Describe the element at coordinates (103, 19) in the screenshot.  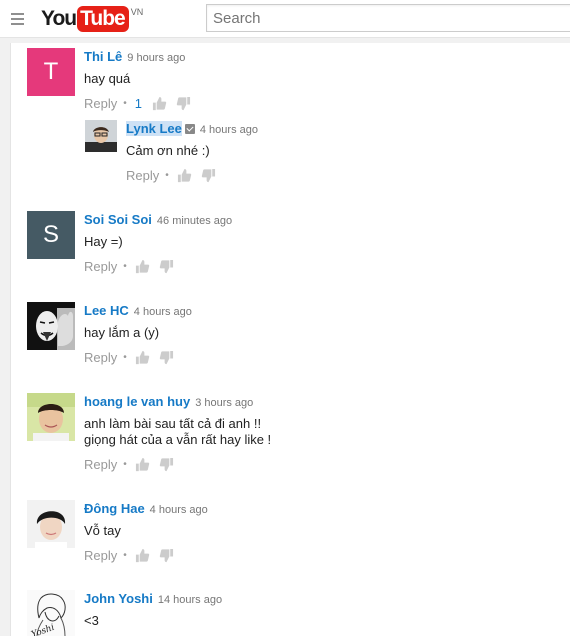
I see `logo-tube-text: Tube` at that location.